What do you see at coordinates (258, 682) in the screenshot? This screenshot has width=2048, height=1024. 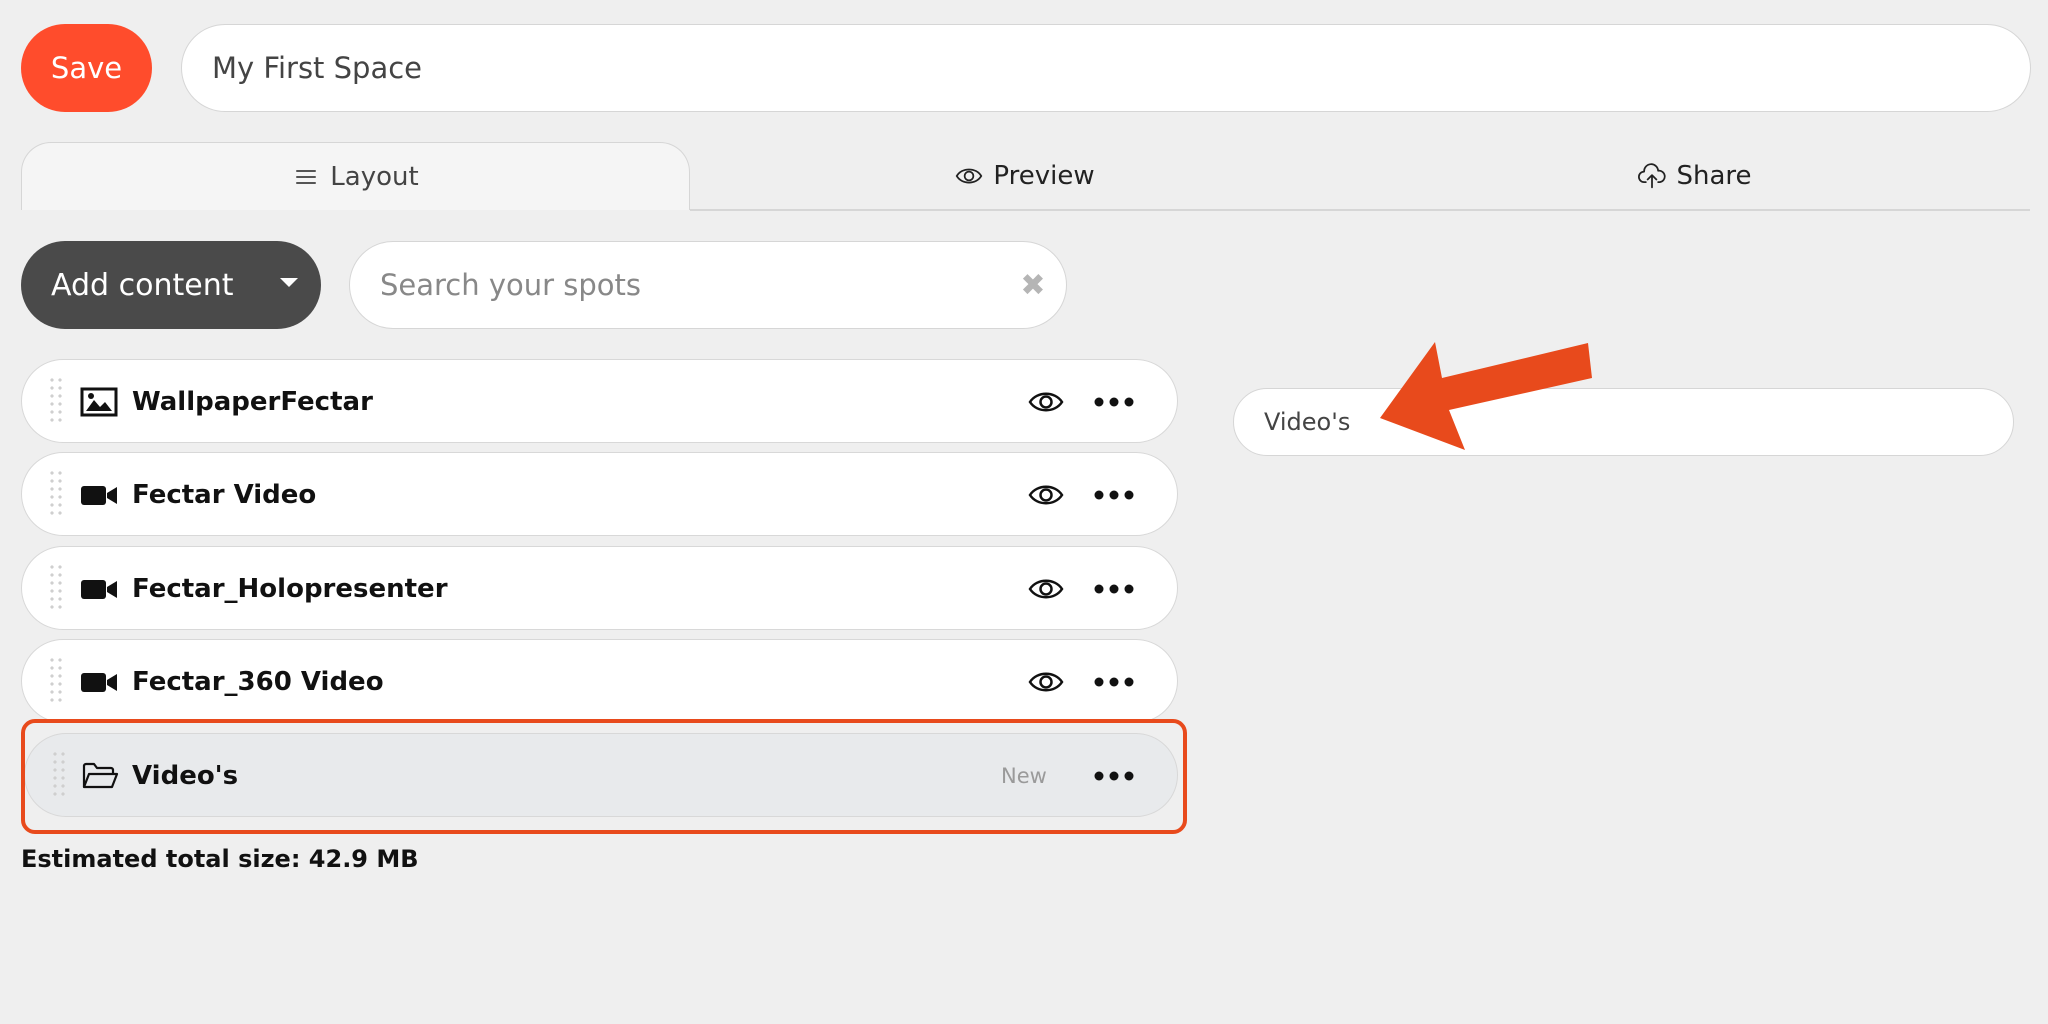 I see `list-item-label: Fectar_360 Video` at bounding box center [258, 682].